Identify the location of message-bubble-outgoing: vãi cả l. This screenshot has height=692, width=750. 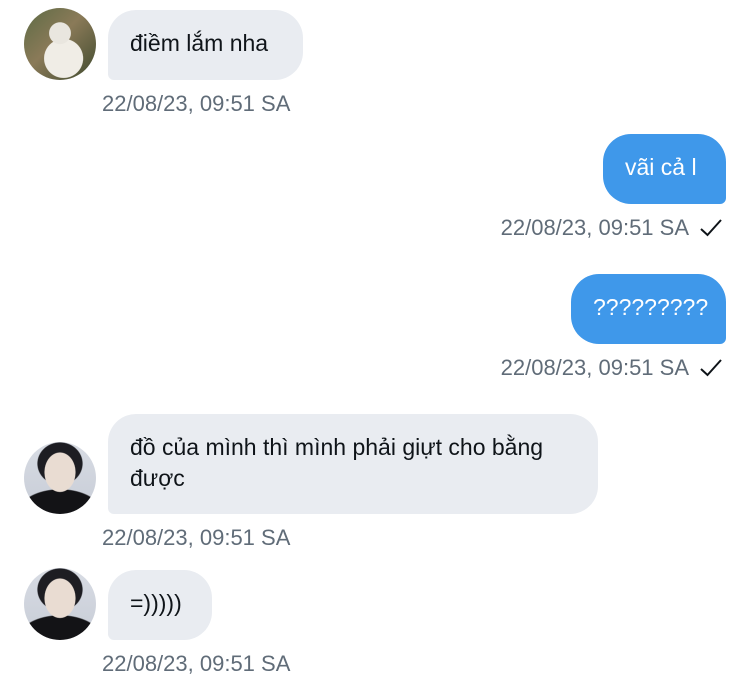
(664, 169).